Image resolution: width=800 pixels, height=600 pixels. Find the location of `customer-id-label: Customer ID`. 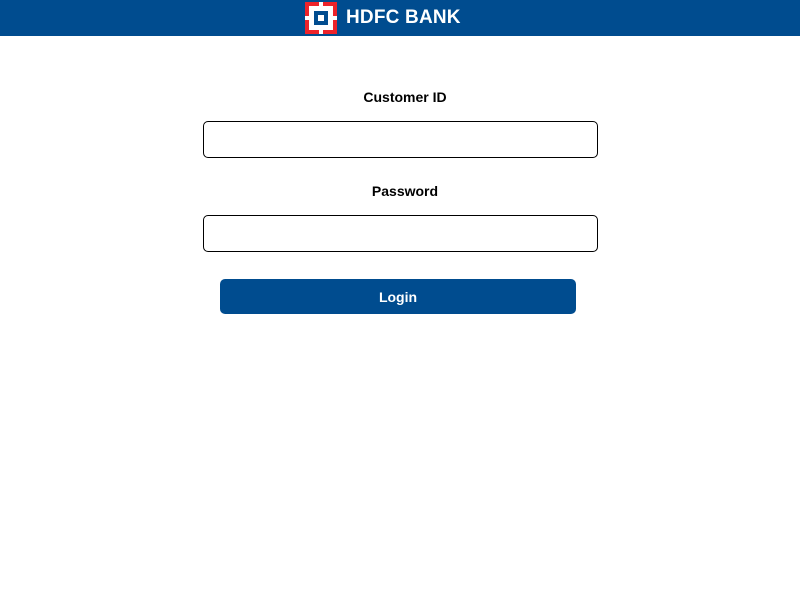

customer-id-label: Customer ID is located at coordinates (405, 97).